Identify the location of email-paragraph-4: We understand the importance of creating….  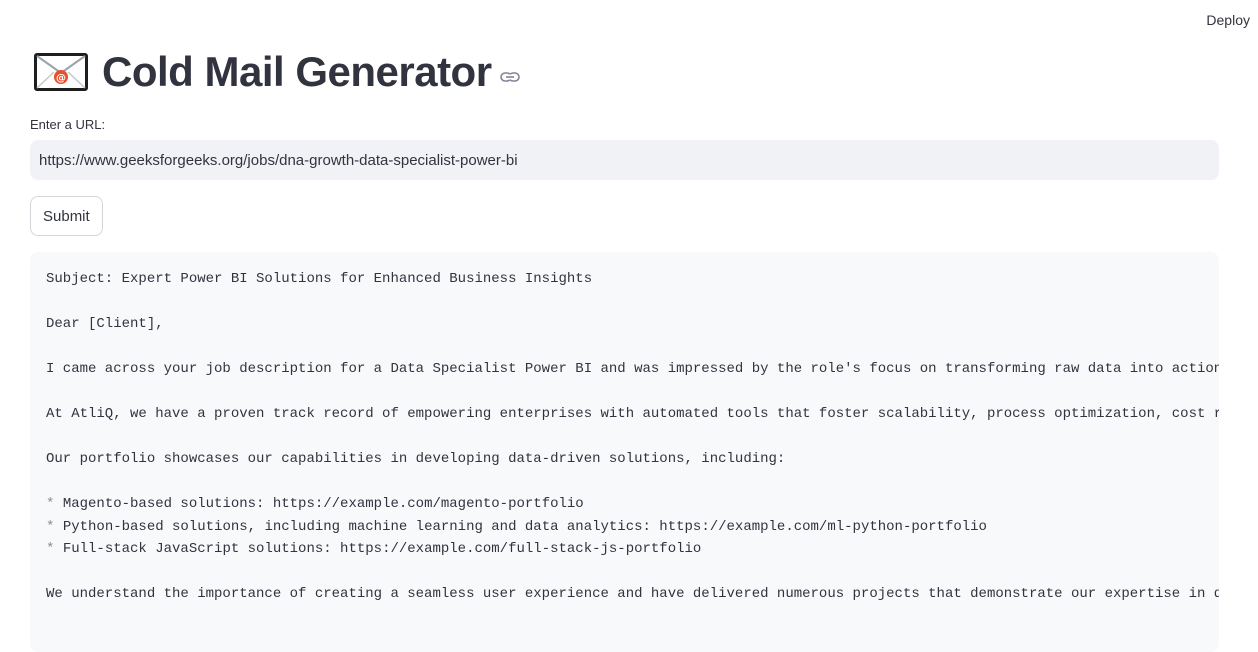
(632, 594).